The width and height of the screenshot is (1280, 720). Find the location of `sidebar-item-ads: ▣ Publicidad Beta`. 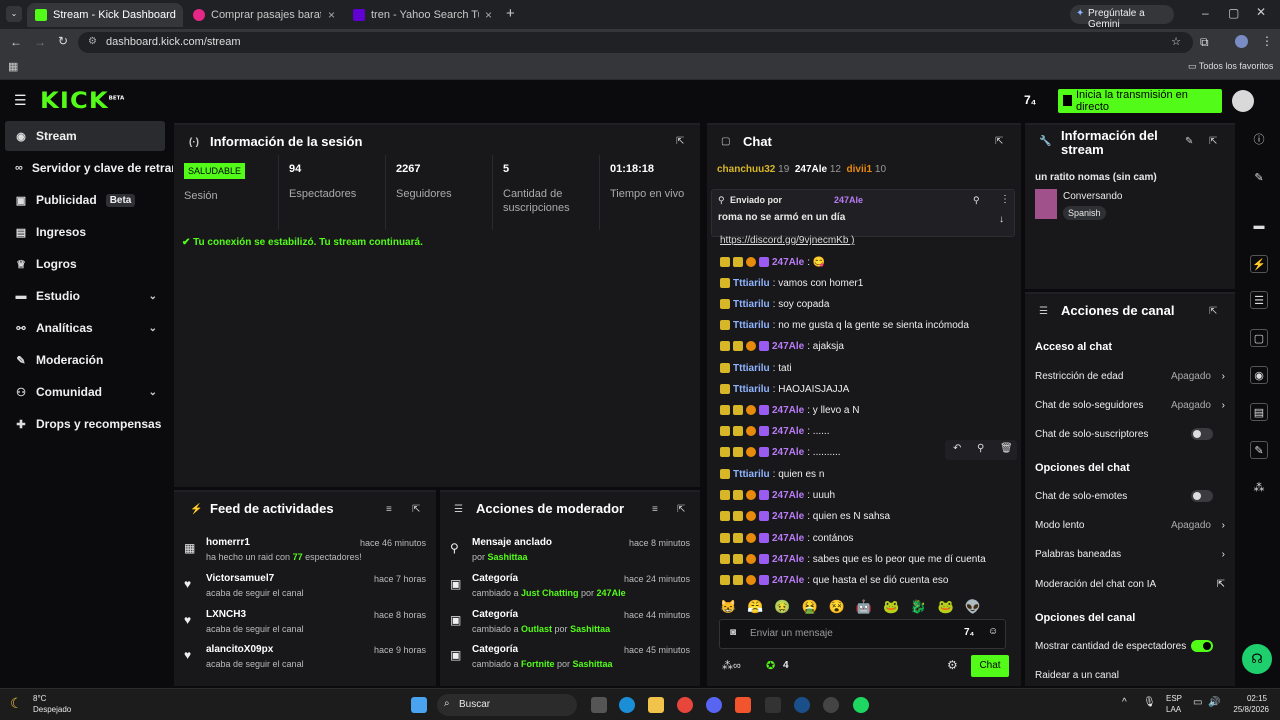

sidebar-item-ads: ▣ Publicidad Beta is located at coordinates (85, 200).